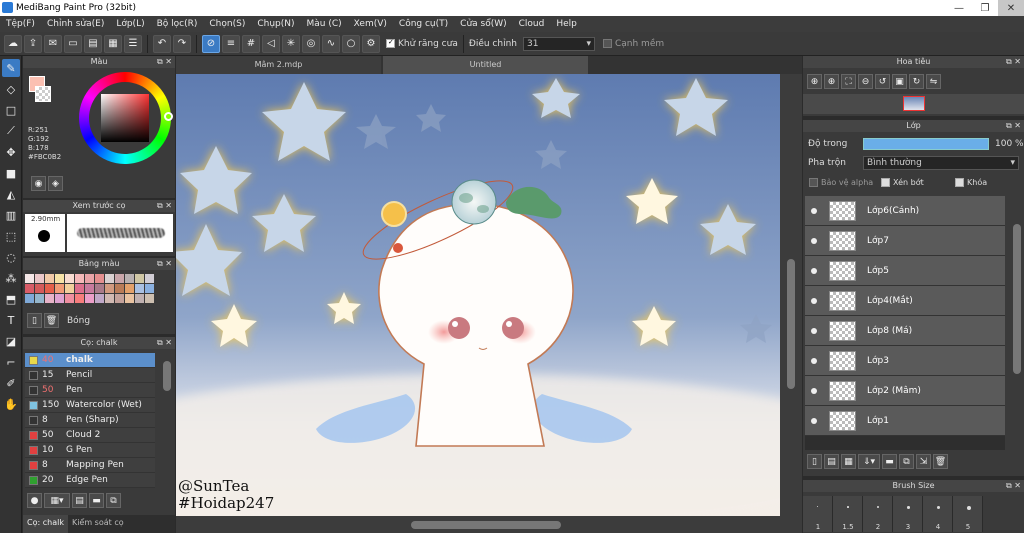 The image size is (1024, 533). Describe the element at coordinates (889, 461) in the screenshot. I see `layer-folder-icon: ▬` at that location.